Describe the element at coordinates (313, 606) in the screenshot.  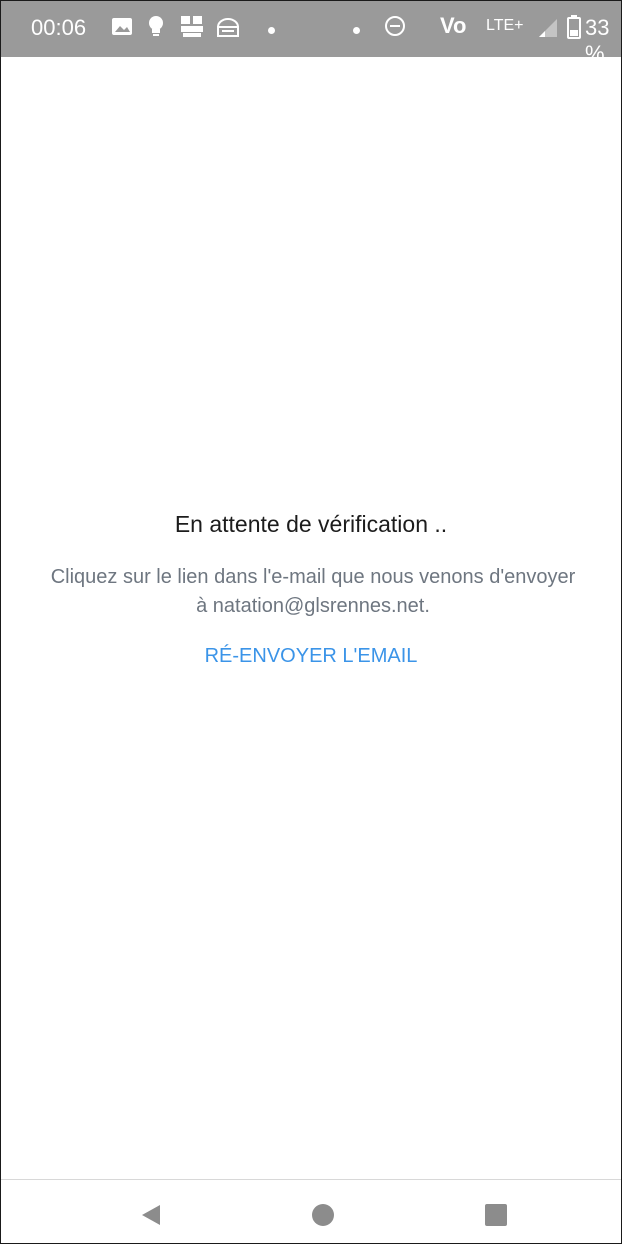
I see `verification-message-line-2: à natation@glsrennes.net.` at that location.